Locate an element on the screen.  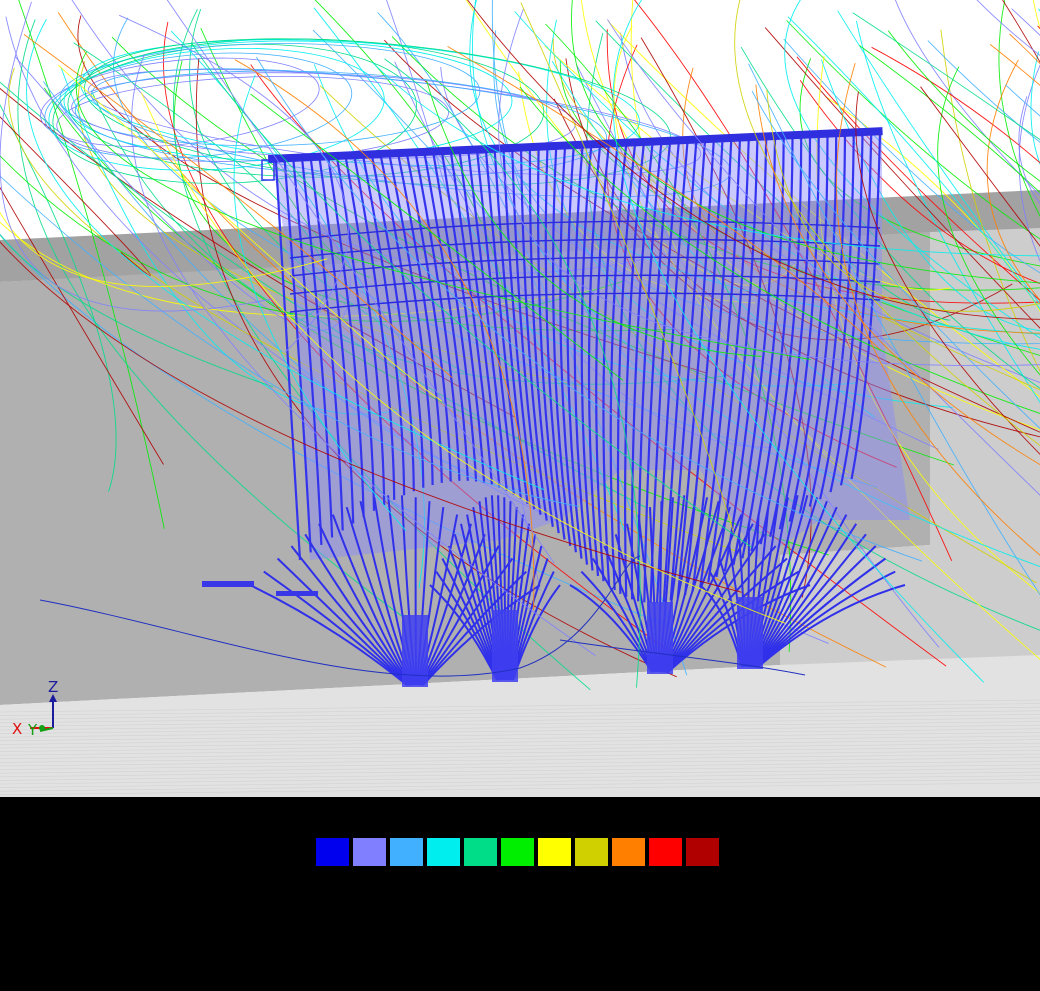
structure-left-bracket is located at coordinates (228, 584).